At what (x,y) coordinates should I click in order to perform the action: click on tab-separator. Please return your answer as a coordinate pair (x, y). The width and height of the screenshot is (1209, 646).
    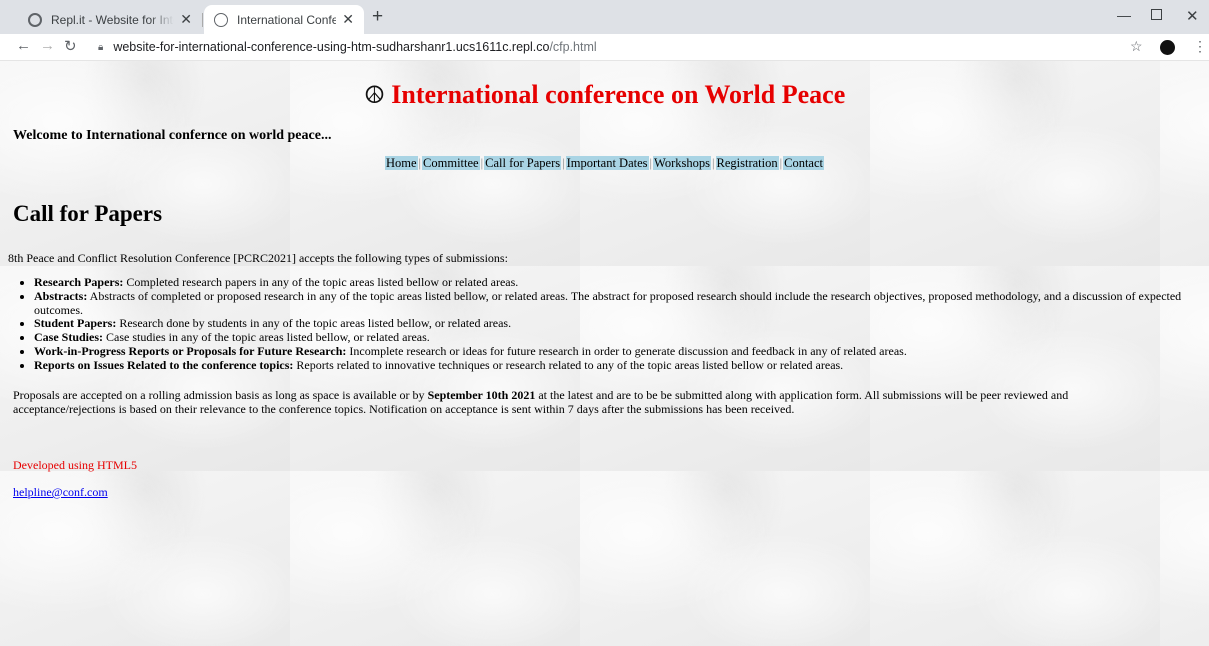
    Looking at the image, I should click on (202, 20).